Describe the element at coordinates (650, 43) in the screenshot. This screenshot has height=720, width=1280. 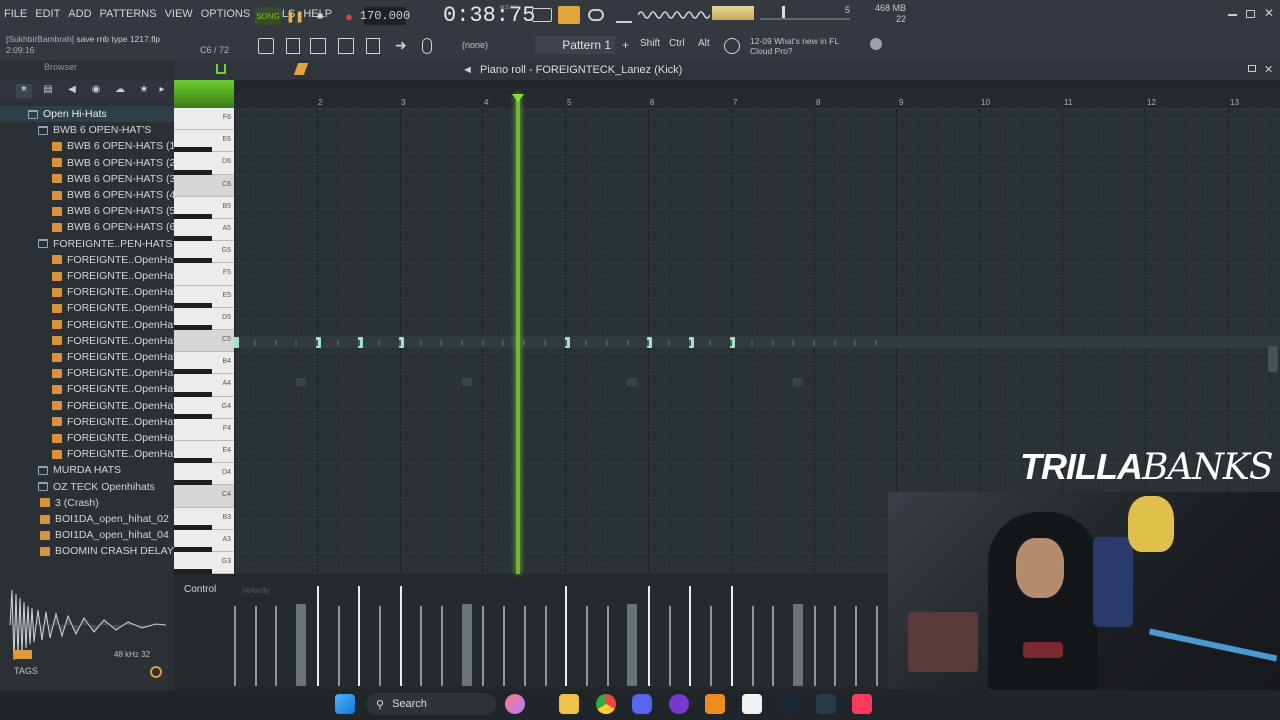
I see `shift-key: Shift` at that location.